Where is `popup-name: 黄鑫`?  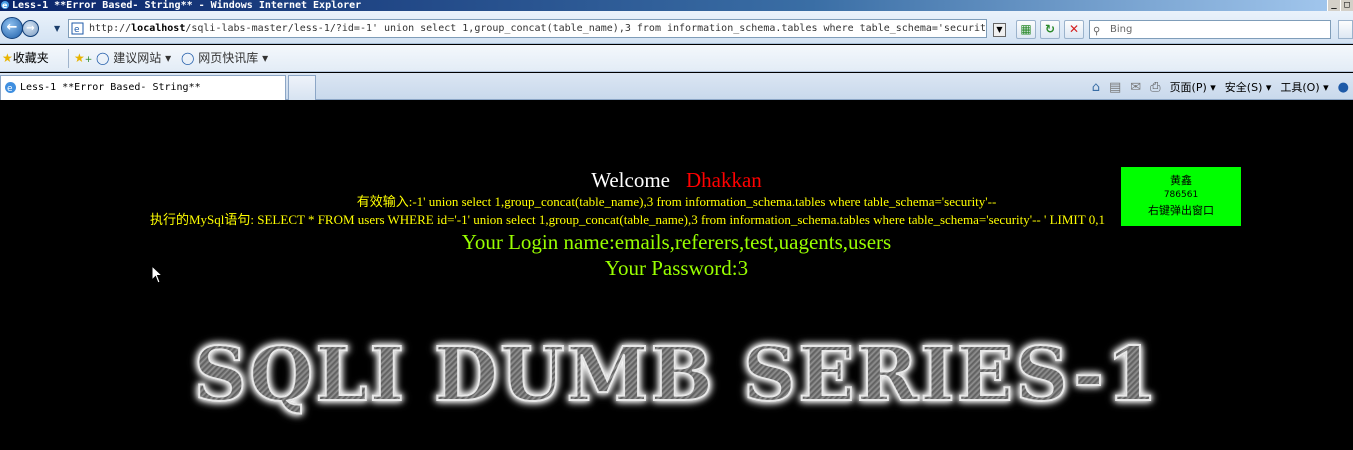 popup-name: 黄鑫 is located at coordinates (1181, 180).